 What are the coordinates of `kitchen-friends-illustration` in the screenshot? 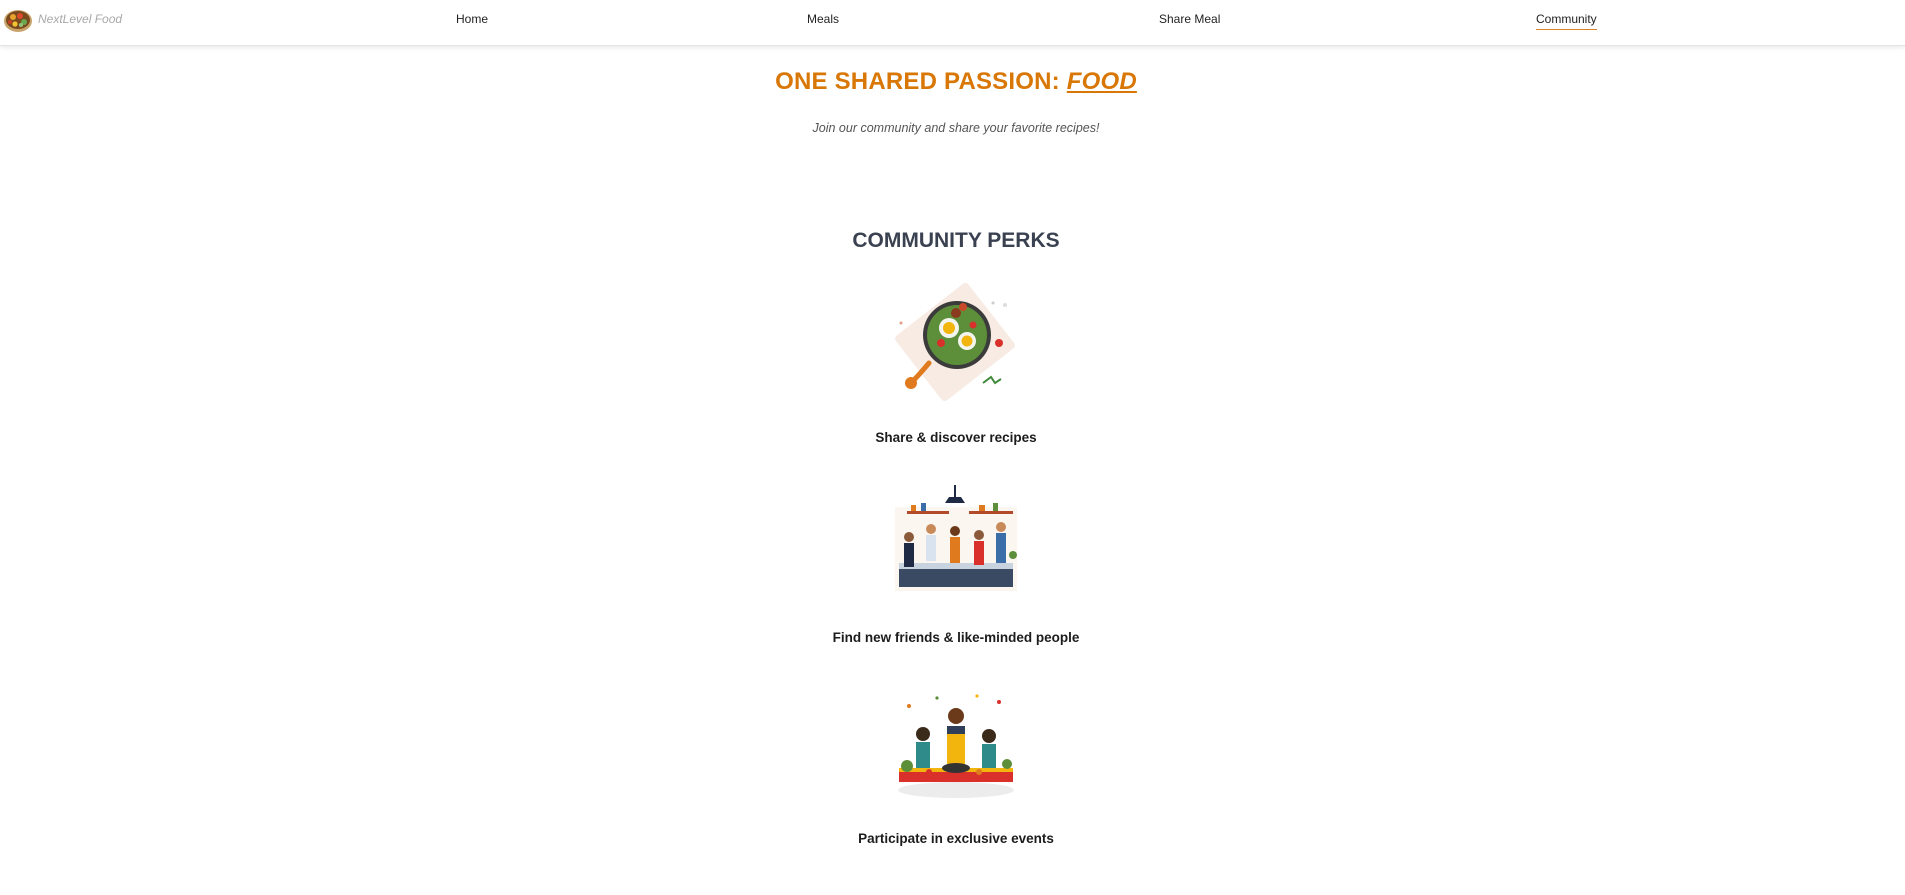 It's located at (956, 538).